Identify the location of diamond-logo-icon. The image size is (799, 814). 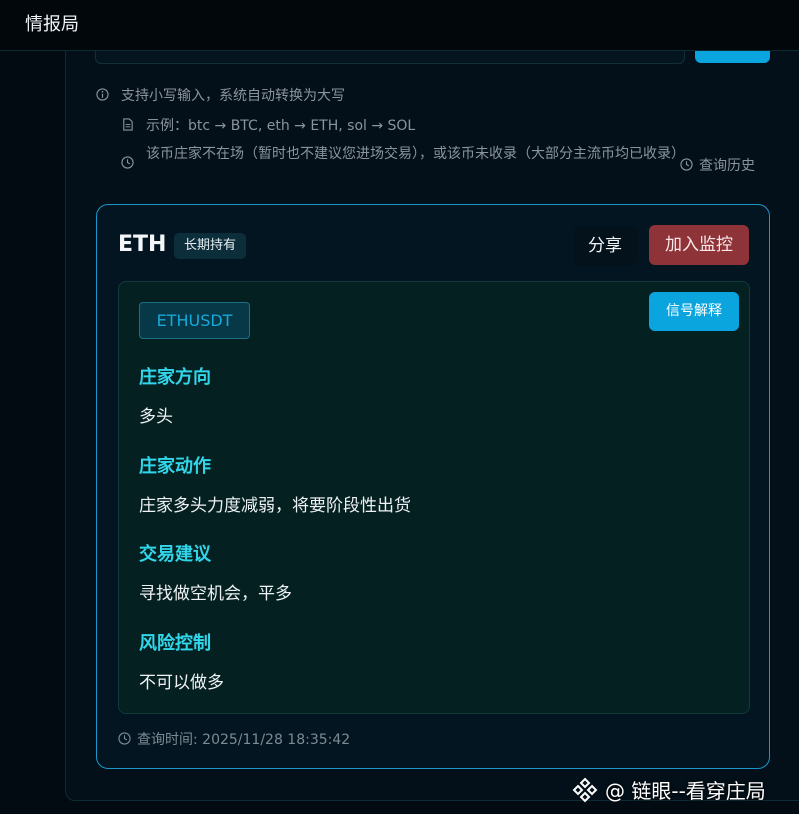
(585, 790).